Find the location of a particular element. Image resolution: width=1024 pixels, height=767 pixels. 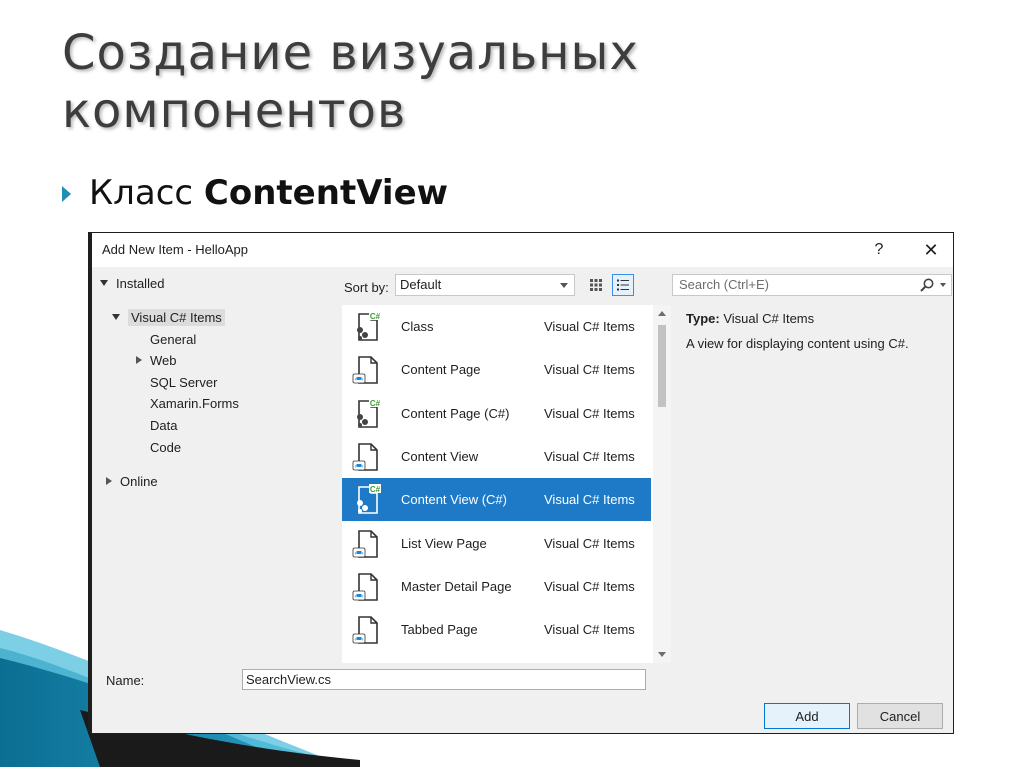

list-item: C# Content Page (C#) Visual C# Items is located at coordinates (496, 413).